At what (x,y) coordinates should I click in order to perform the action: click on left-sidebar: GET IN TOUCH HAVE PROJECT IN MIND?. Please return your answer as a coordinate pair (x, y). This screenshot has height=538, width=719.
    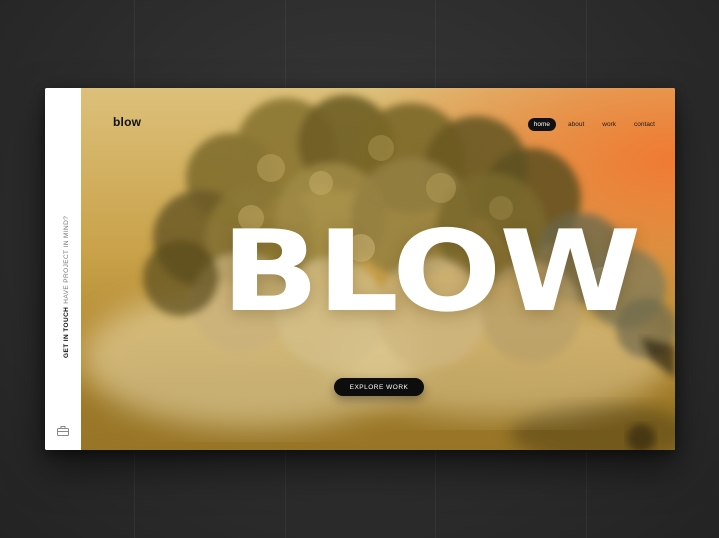
    Looking at the image, I should click on (63, 269).